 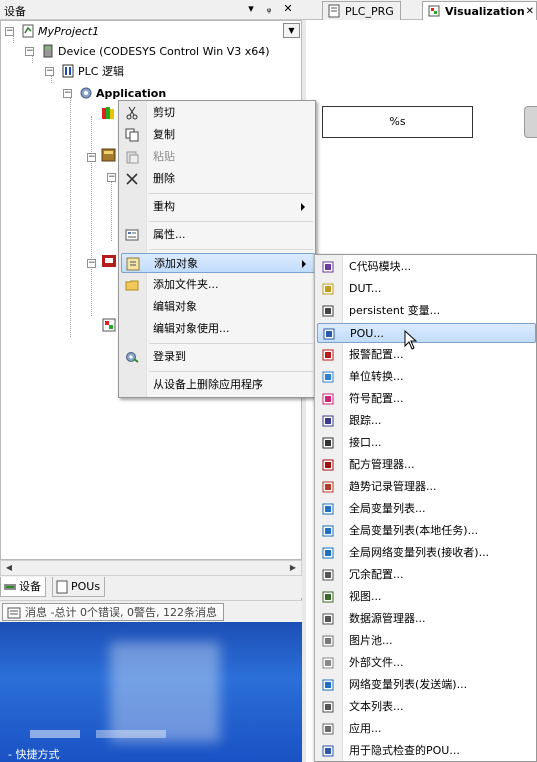 What do you see at coordinates (293, 568) in the screenshot?
I see `scroll-right-icon: ▶` at bounding box center [293, 568].